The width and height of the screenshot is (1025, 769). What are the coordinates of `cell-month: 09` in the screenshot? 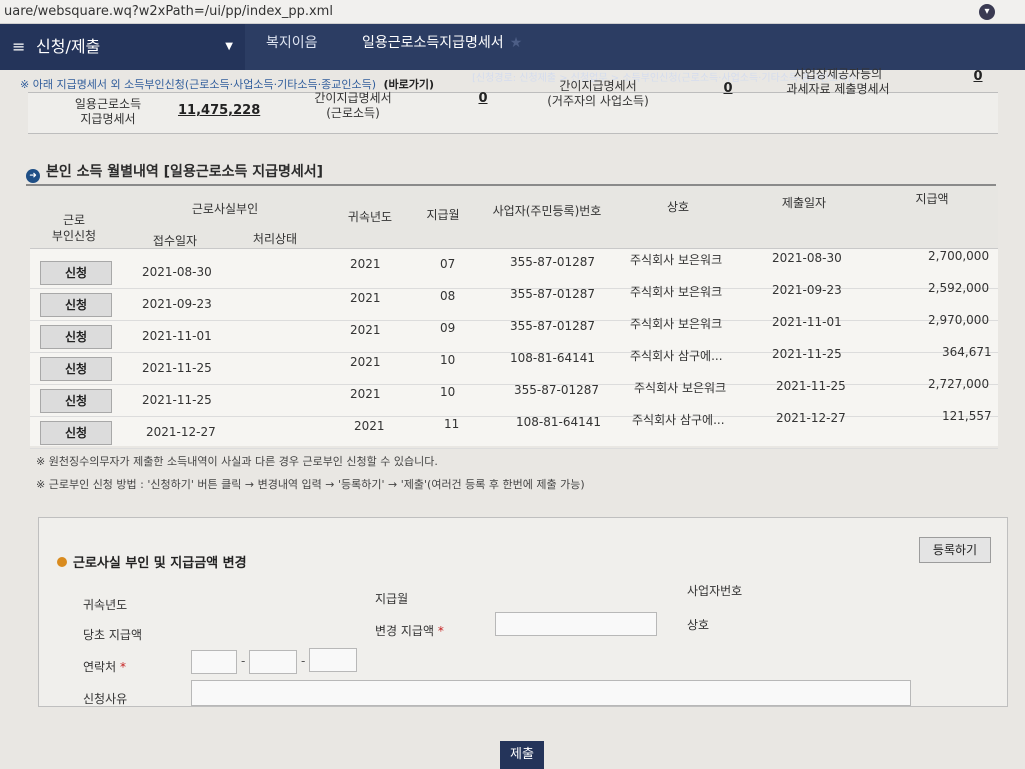 It's located at (448, 328).